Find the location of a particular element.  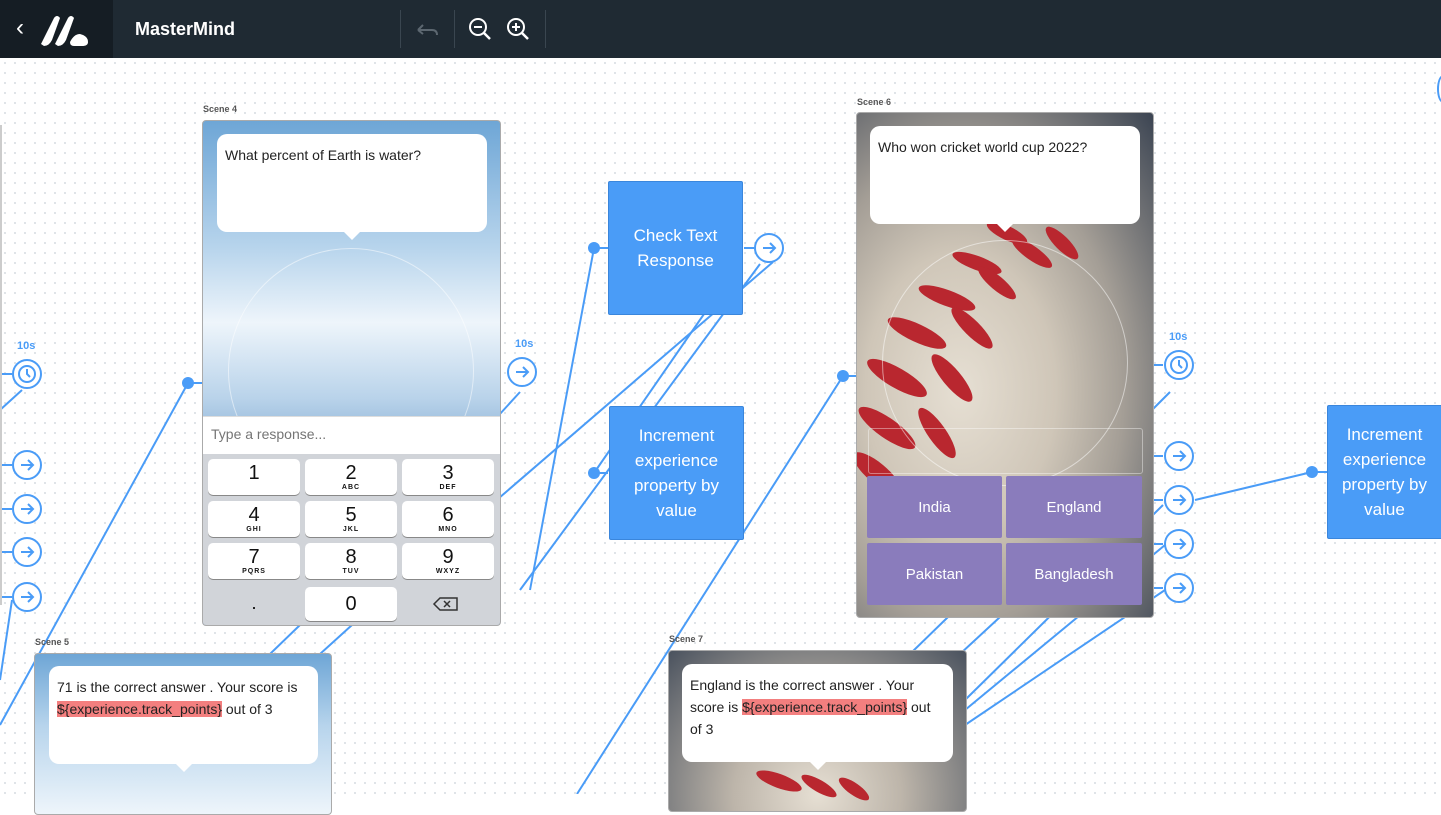

clock-icon is located at coordinates (1179, 365).